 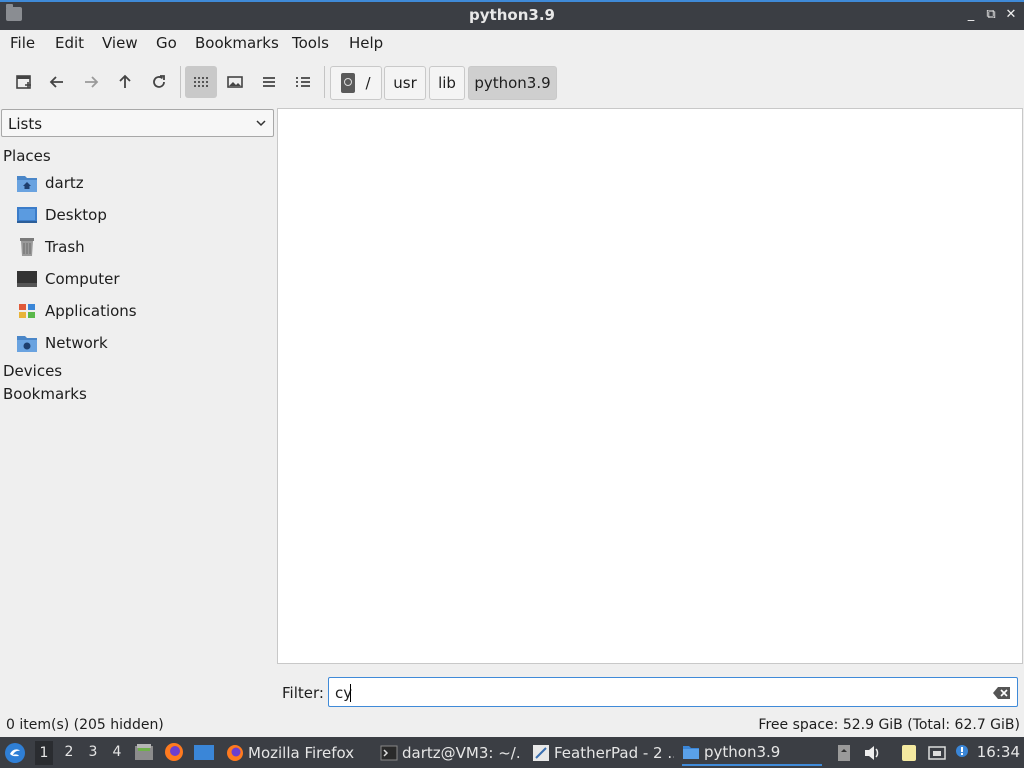 I want to click on place-home: dartz, so click(x=141, y=183).